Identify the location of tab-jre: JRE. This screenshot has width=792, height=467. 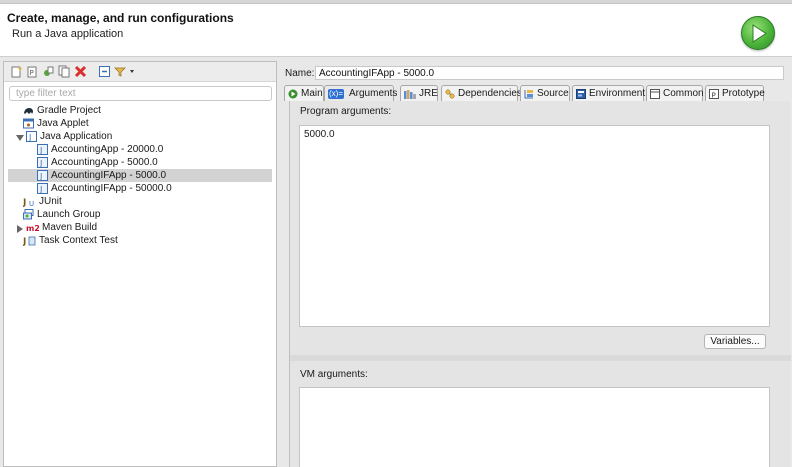
(419, 93).